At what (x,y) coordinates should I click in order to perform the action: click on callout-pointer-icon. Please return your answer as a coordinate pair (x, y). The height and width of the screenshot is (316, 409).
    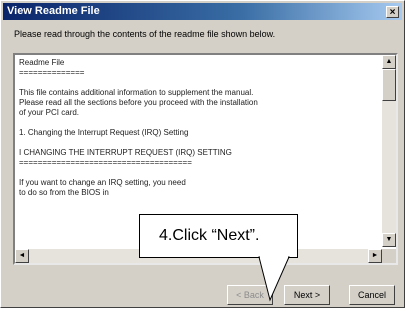
    Looking at the image, I should click on (274, 279).